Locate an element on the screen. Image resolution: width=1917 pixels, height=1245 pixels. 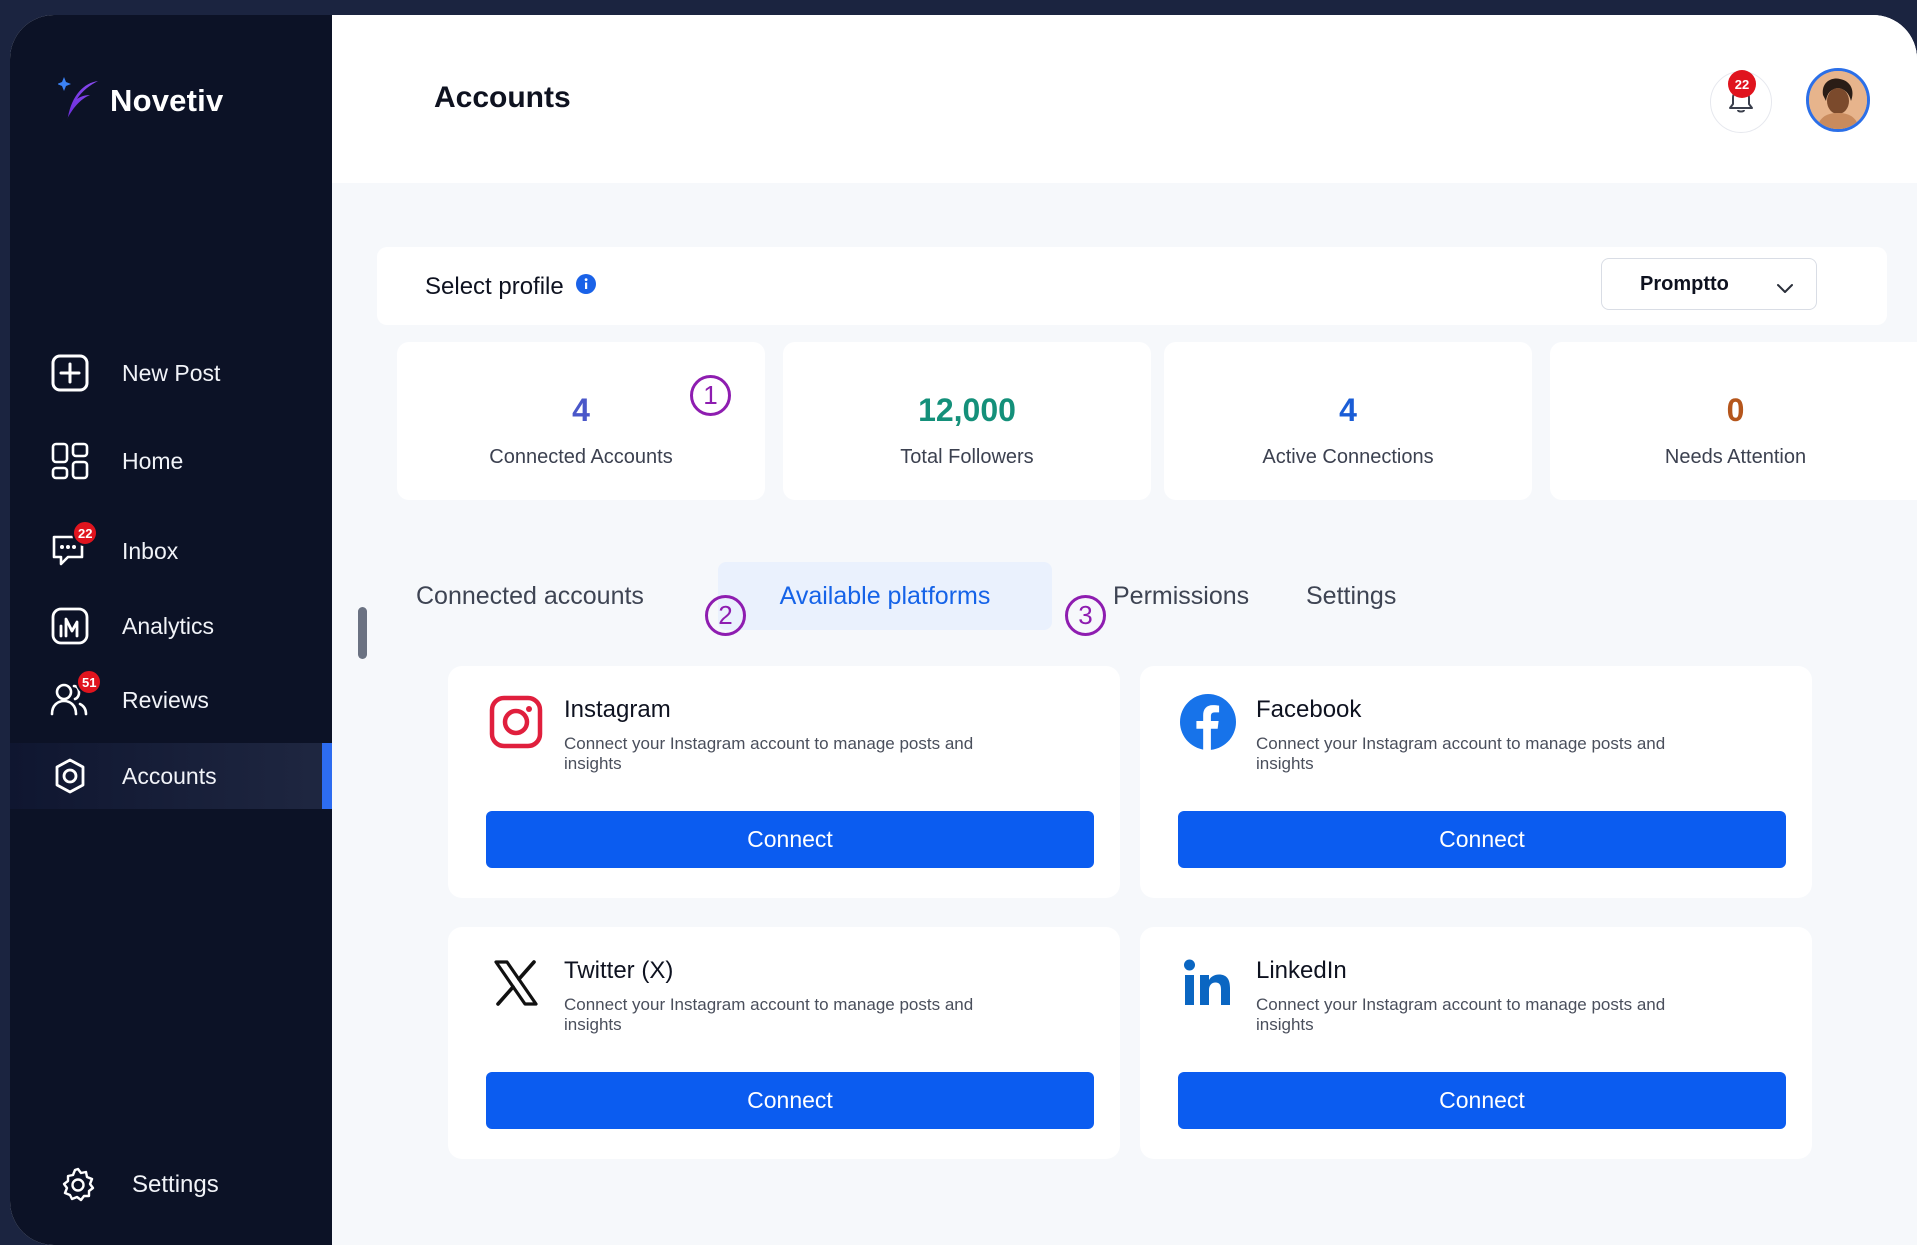
info-icon is located at coordinates (585, 287).